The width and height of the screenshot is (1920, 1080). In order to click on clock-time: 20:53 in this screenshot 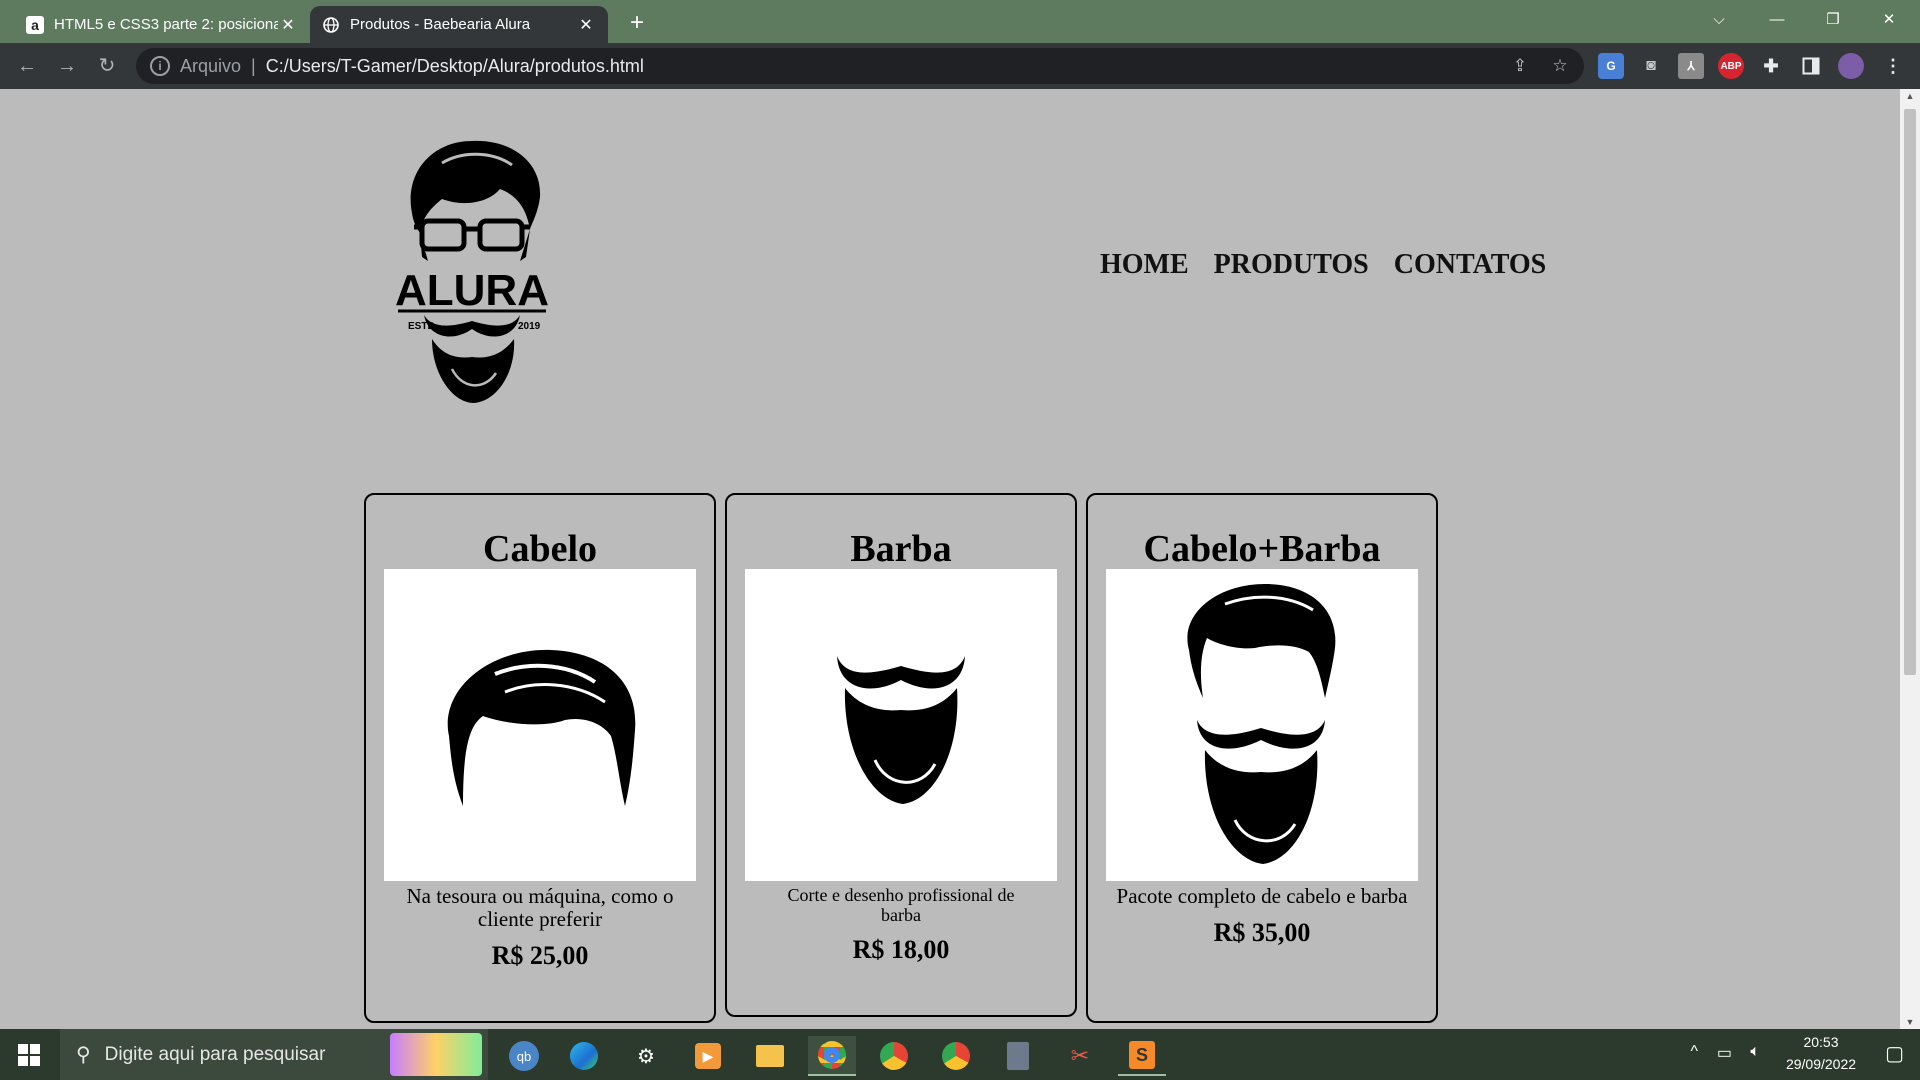, I will do `click(1821, 1042)`.